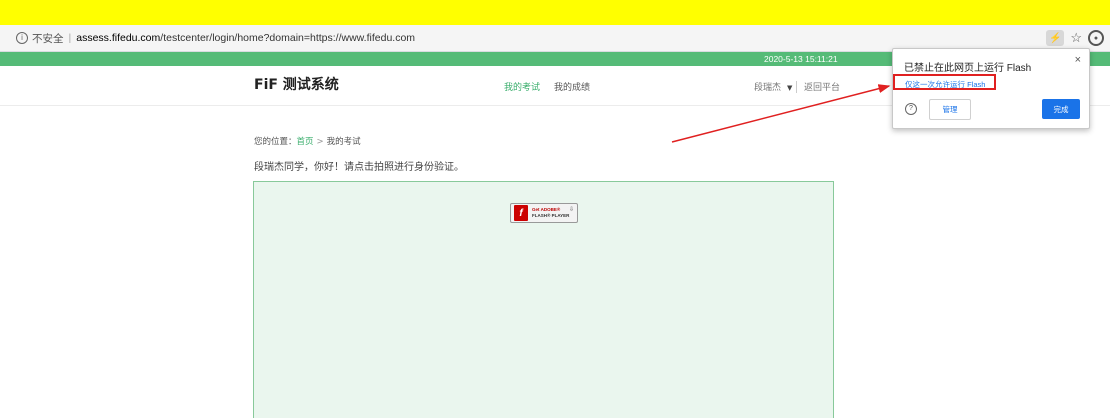  What do you see at coordinates (1078, 60) in the screenshot?
I see `close-icon: ×` at bounding box center [1078, 60].